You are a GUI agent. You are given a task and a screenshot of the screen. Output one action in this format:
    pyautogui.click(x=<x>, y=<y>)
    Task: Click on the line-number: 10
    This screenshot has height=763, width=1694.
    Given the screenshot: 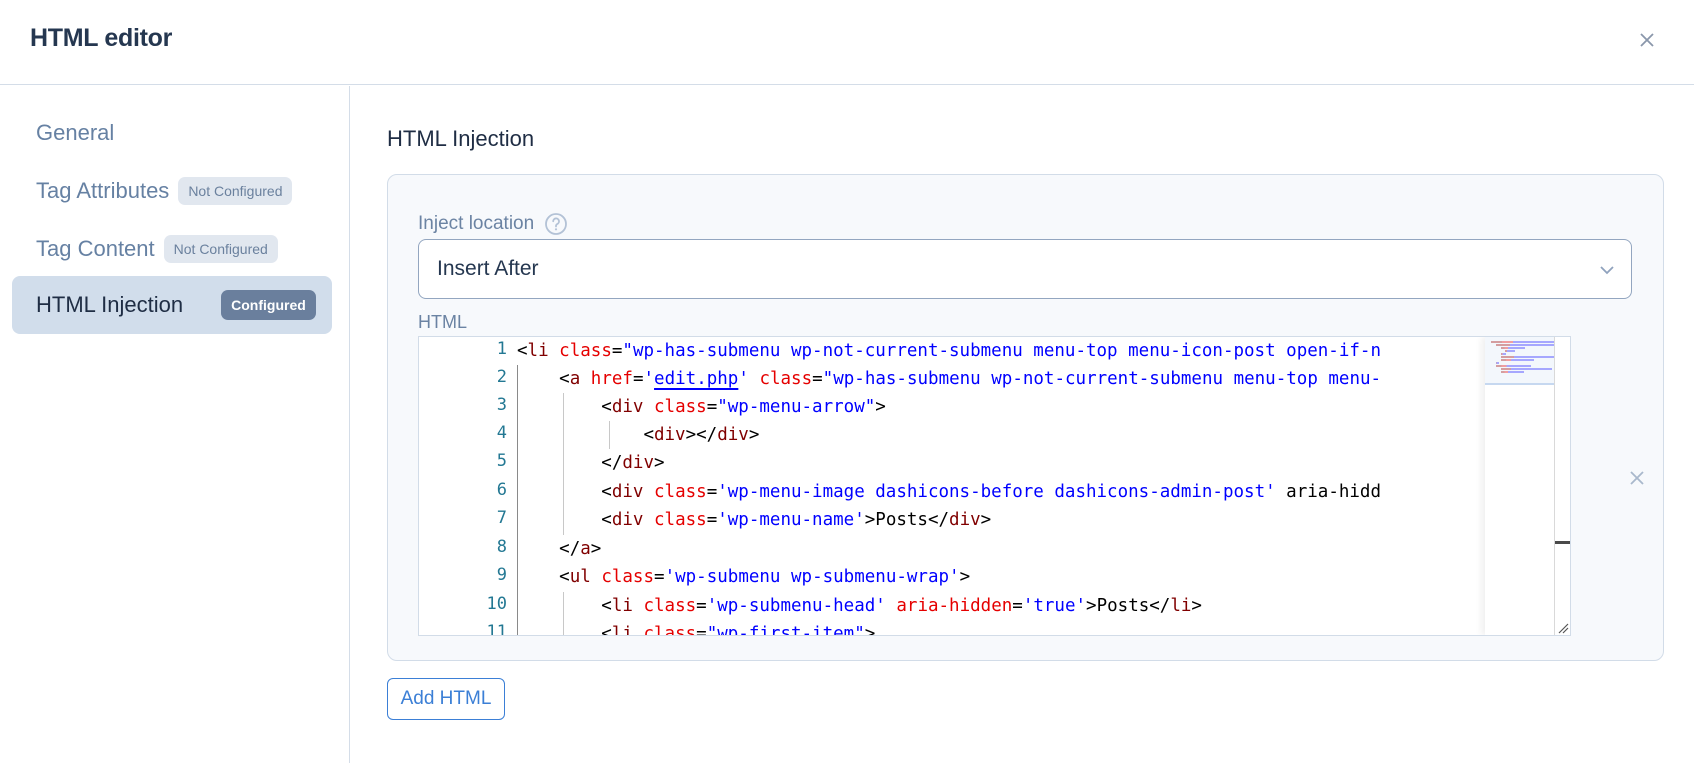 What is the action you would take?
    pyautogui.click(x=496, y=604)
    